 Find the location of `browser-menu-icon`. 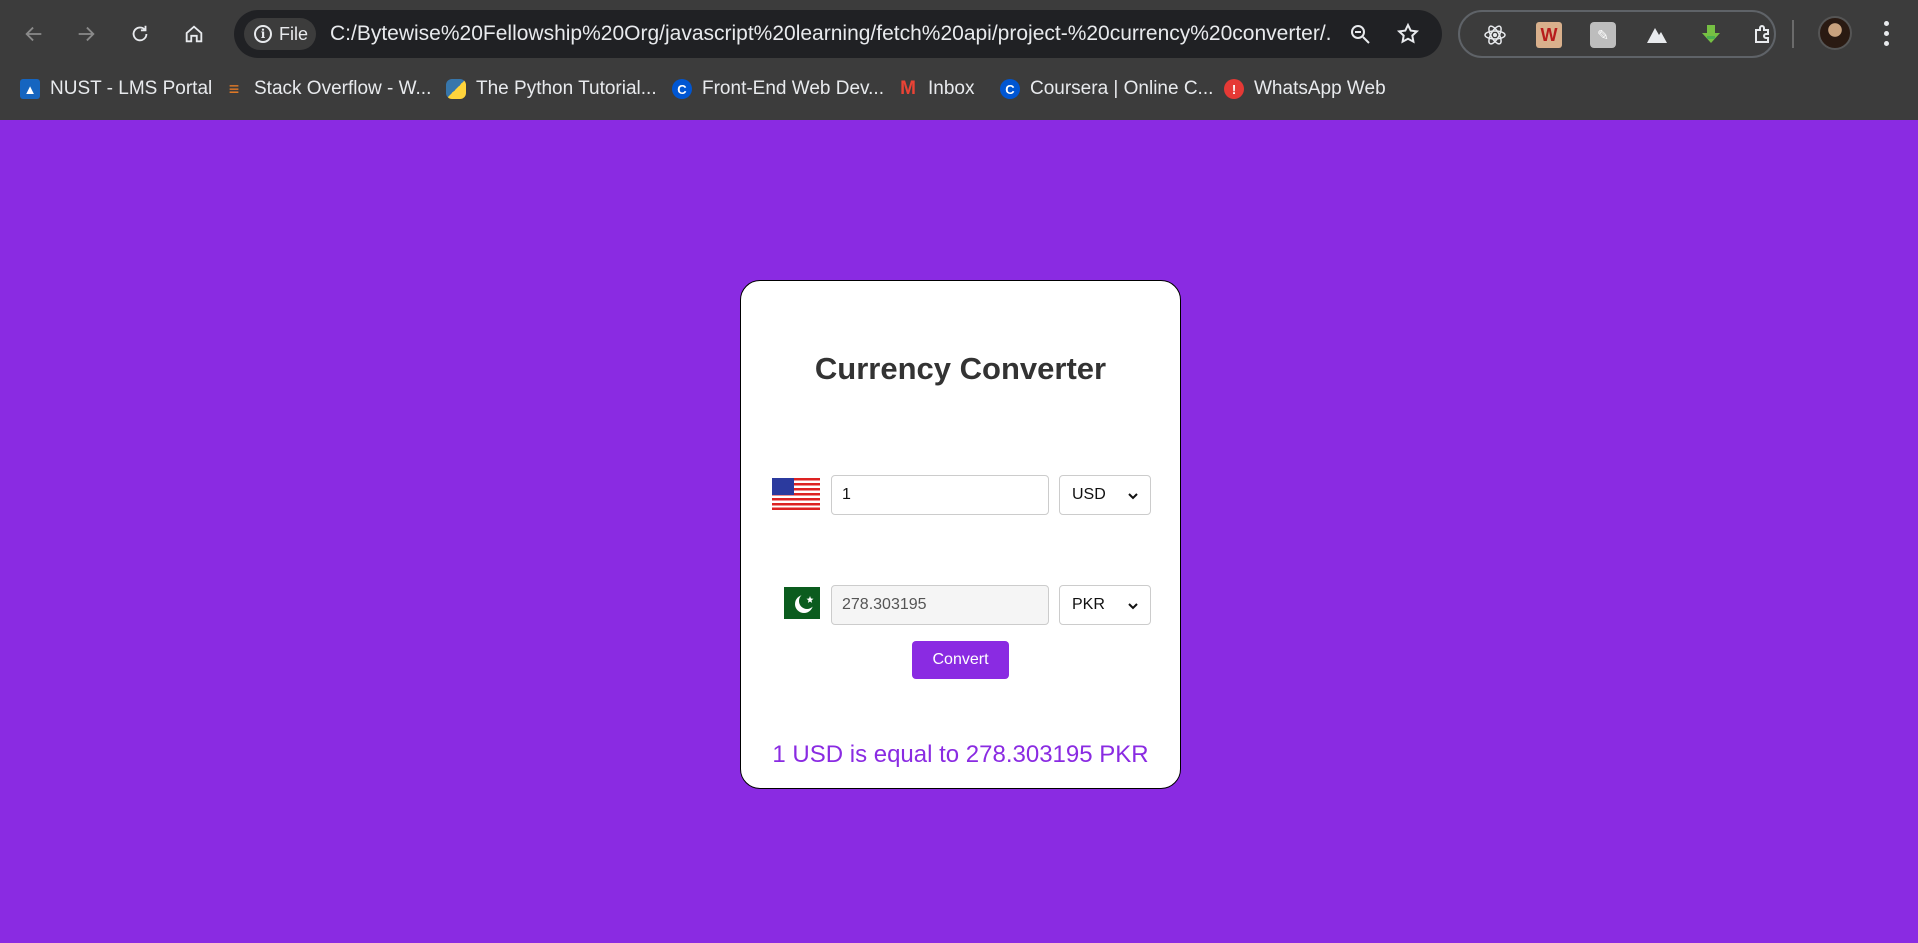

browser-menu-icon is located at coordinates (1886, 33).